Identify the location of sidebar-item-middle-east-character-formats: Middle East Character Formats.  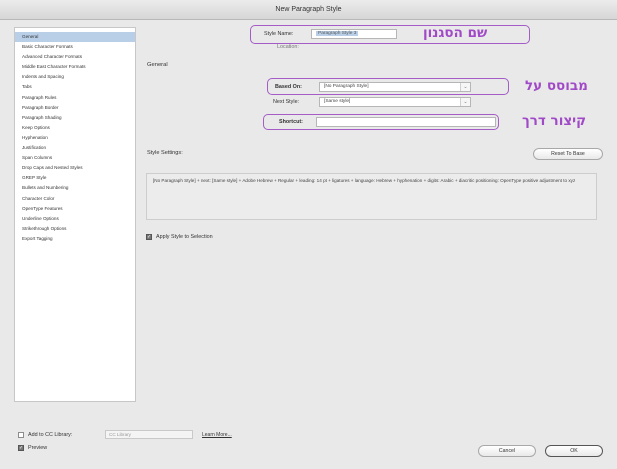
(75, 67).